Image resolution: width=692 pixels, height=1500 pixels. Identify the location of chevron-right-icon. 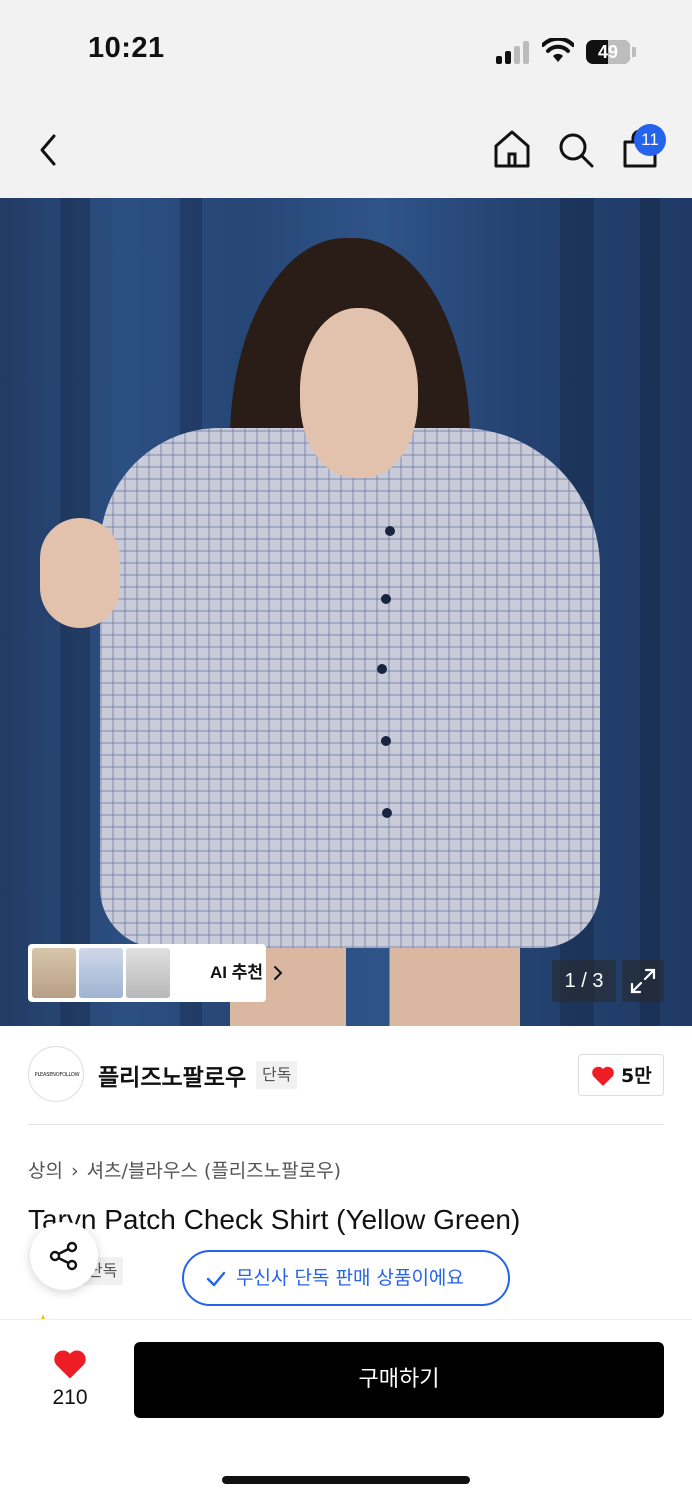
(278, 973).